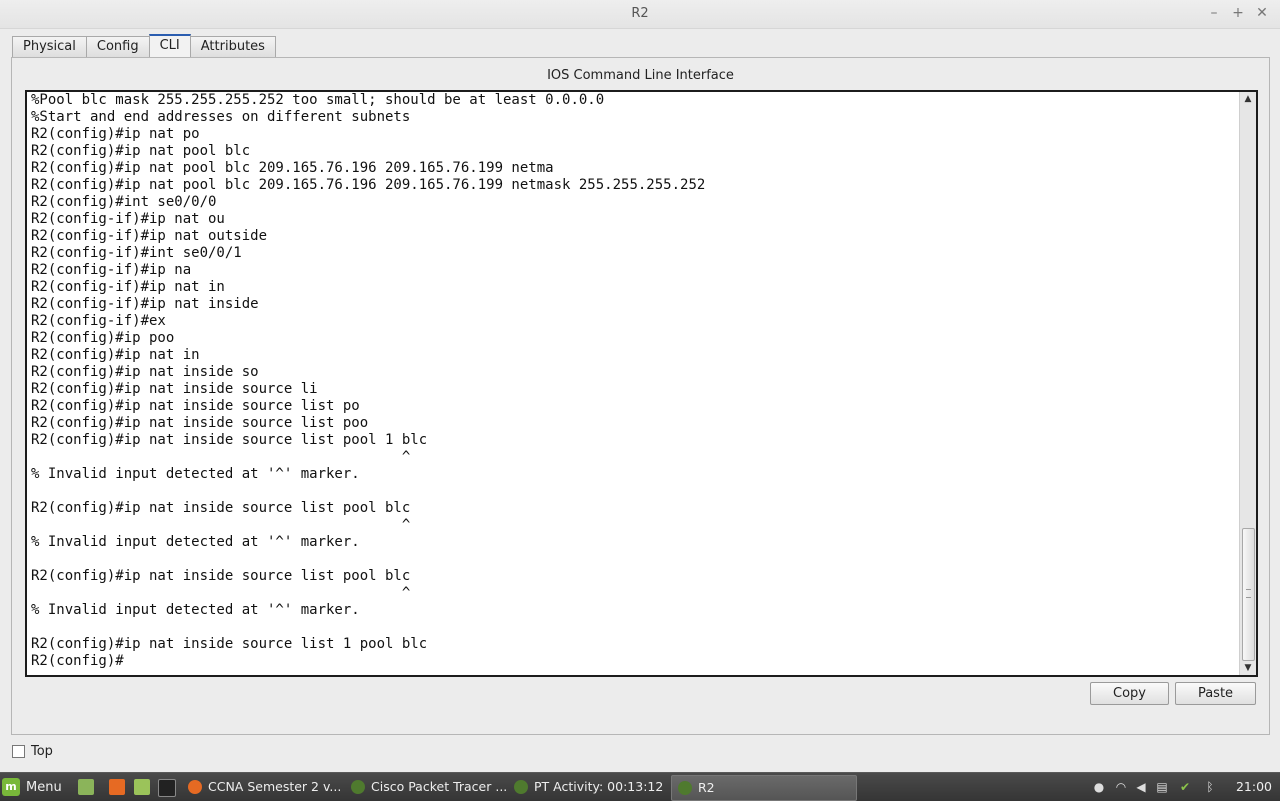 This screenshot has height=801, width=1280. What do you see at coordinates (1099, 787) in the screenshot?
I see `user-icon: ●` at bounding box center [1099, 787].